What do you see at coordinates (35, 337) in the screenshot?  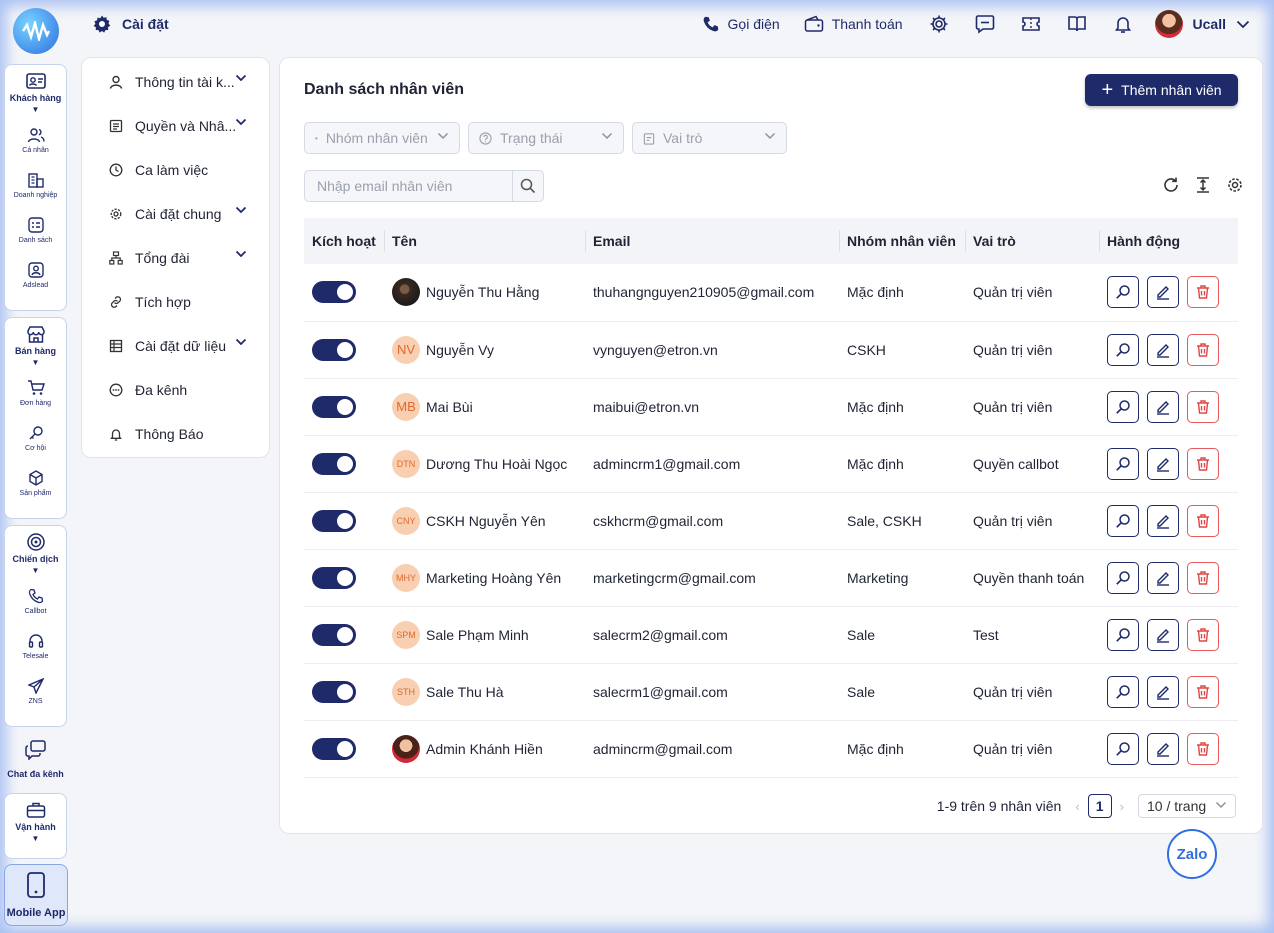 I see `rail-group-sales-header: Bán hàng` at bounding box center [35, 337].